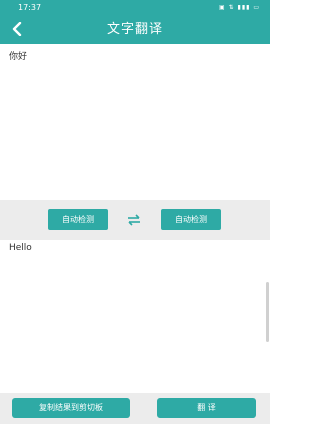 The width and height of the screenshot is (320, 424). Describe the element at coordinates (18, 57) in the screenshot. I see `source-text: 你好` at that location.